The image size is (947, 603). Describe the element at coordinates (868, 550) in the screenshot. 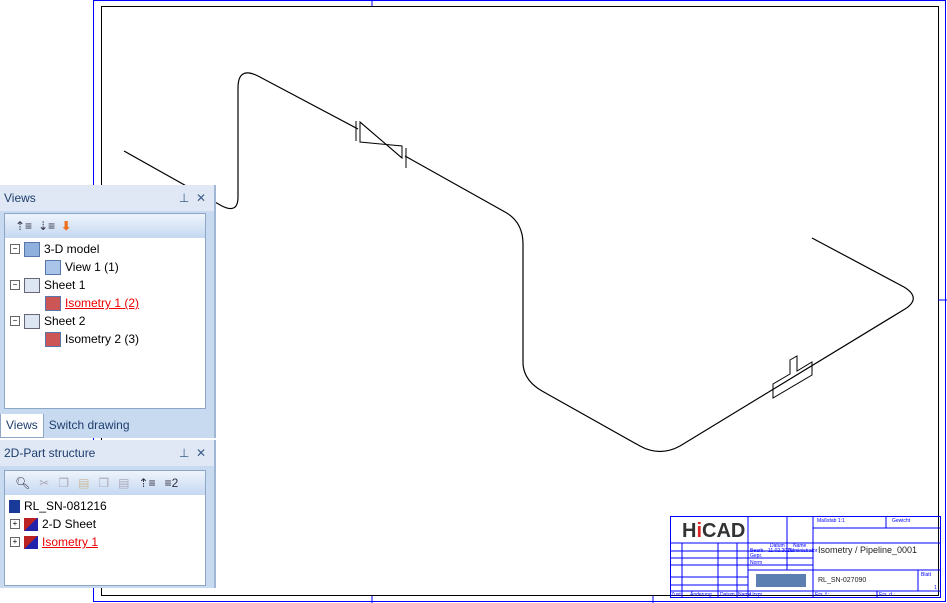

I see `drawing-title: Isometry / Pipeline_0001` at that location.